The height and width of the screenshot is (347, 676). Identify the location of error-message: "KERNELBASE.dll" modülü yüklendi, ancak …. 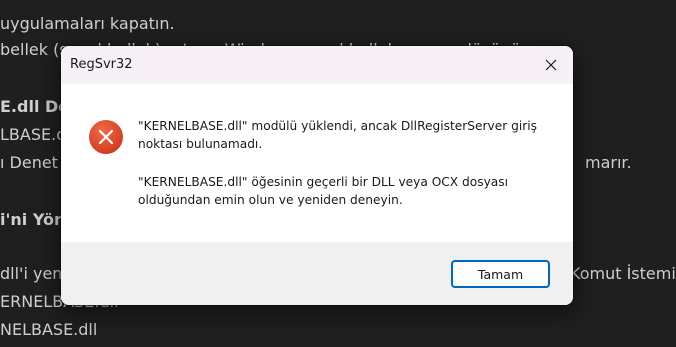
(337, 135).